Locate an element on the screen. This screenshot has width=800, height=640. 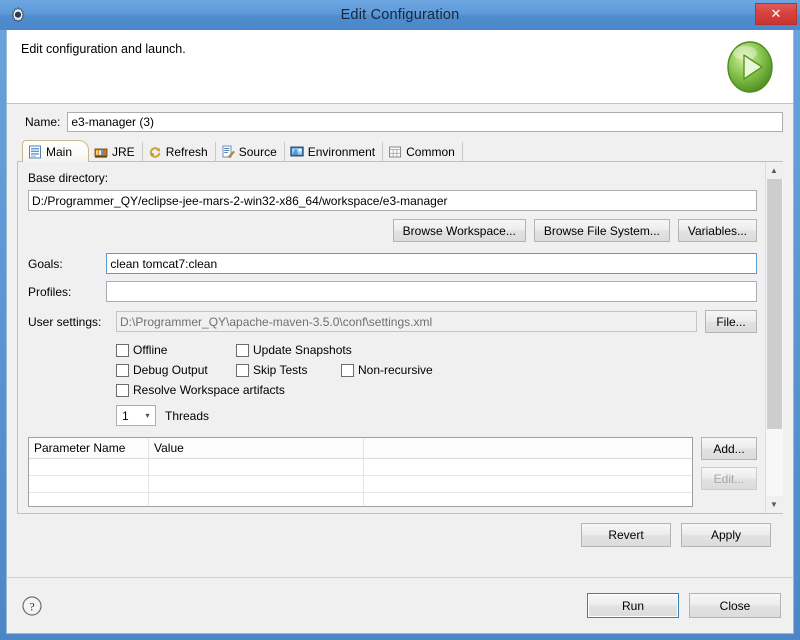
goals-input is located at coordinates (431, 263).